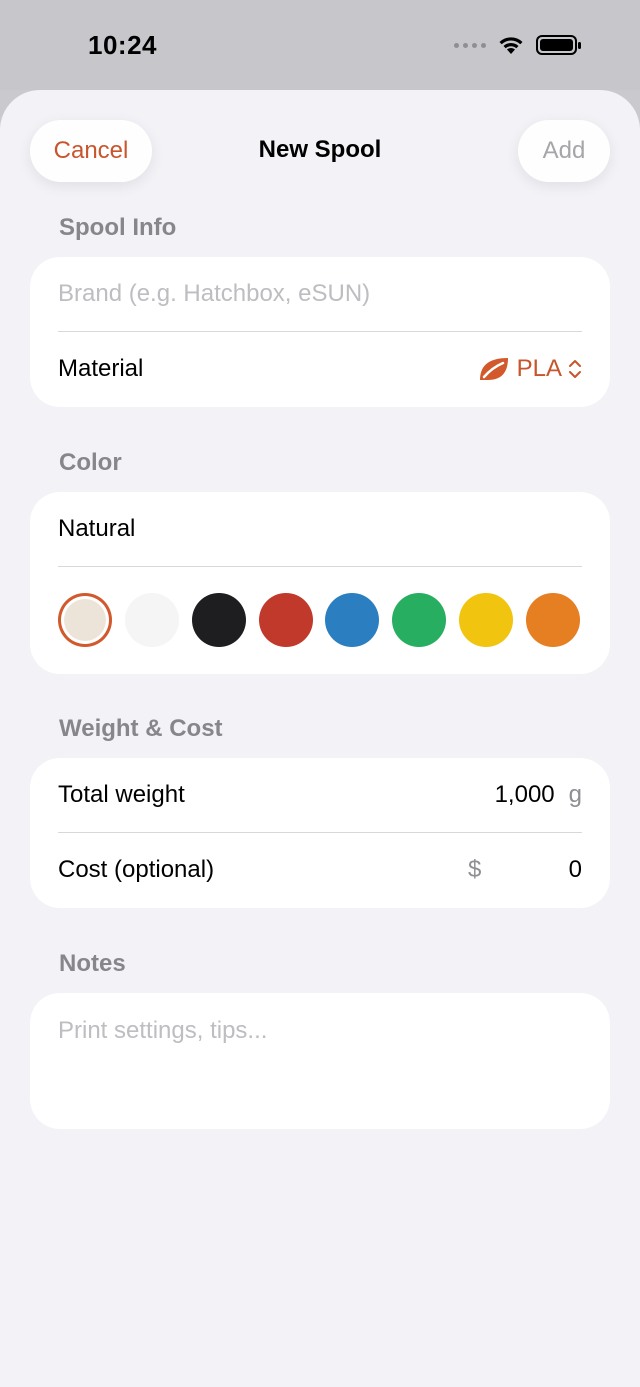 The width and height of the screenshot is (640, 1387). What do you see at coordinates (419, 620) in the screenshot?
I see `color-swatch-green` at bounding box center [419, 620].